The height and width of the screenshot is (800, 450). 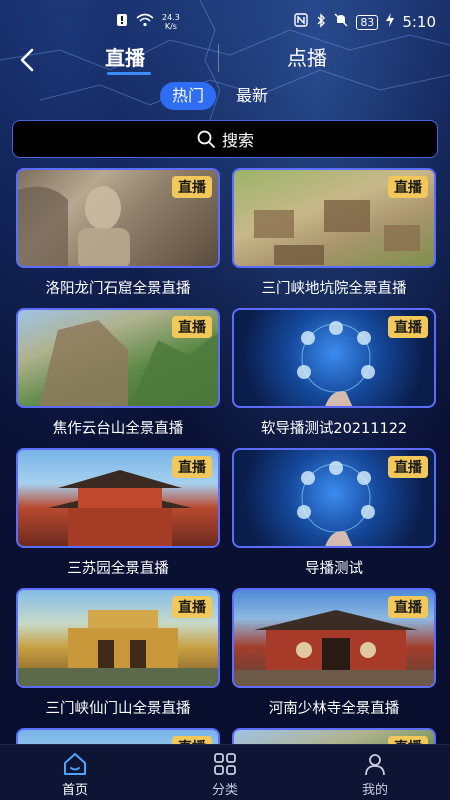 I want to click on bottom-nav: 首页 分类 我的, so click(x=225, y=772).